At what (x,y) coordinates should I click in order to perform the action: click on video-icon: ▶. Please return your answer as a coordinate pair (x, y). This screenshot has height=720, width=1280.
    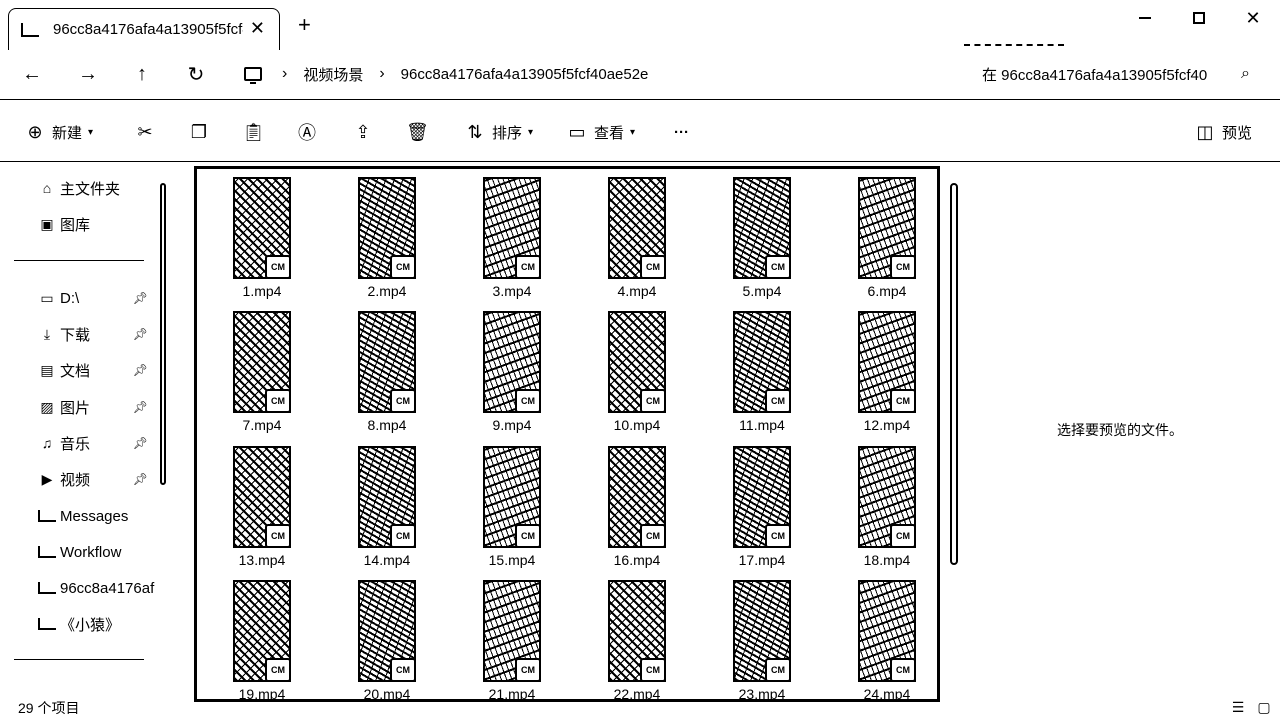
    Looking at the image, I should click on (47, 478).